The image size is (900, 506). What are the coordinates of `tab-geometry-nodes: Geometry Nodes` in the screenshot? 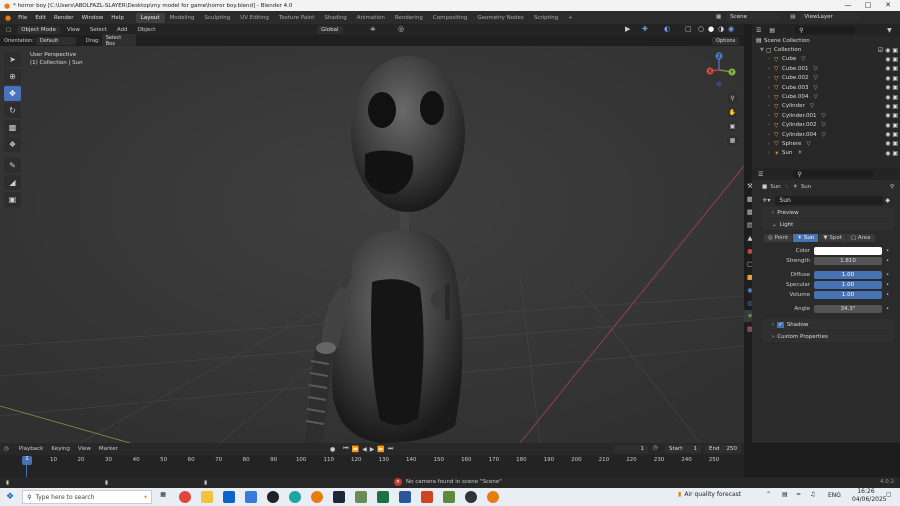 It's located at (500, 18).